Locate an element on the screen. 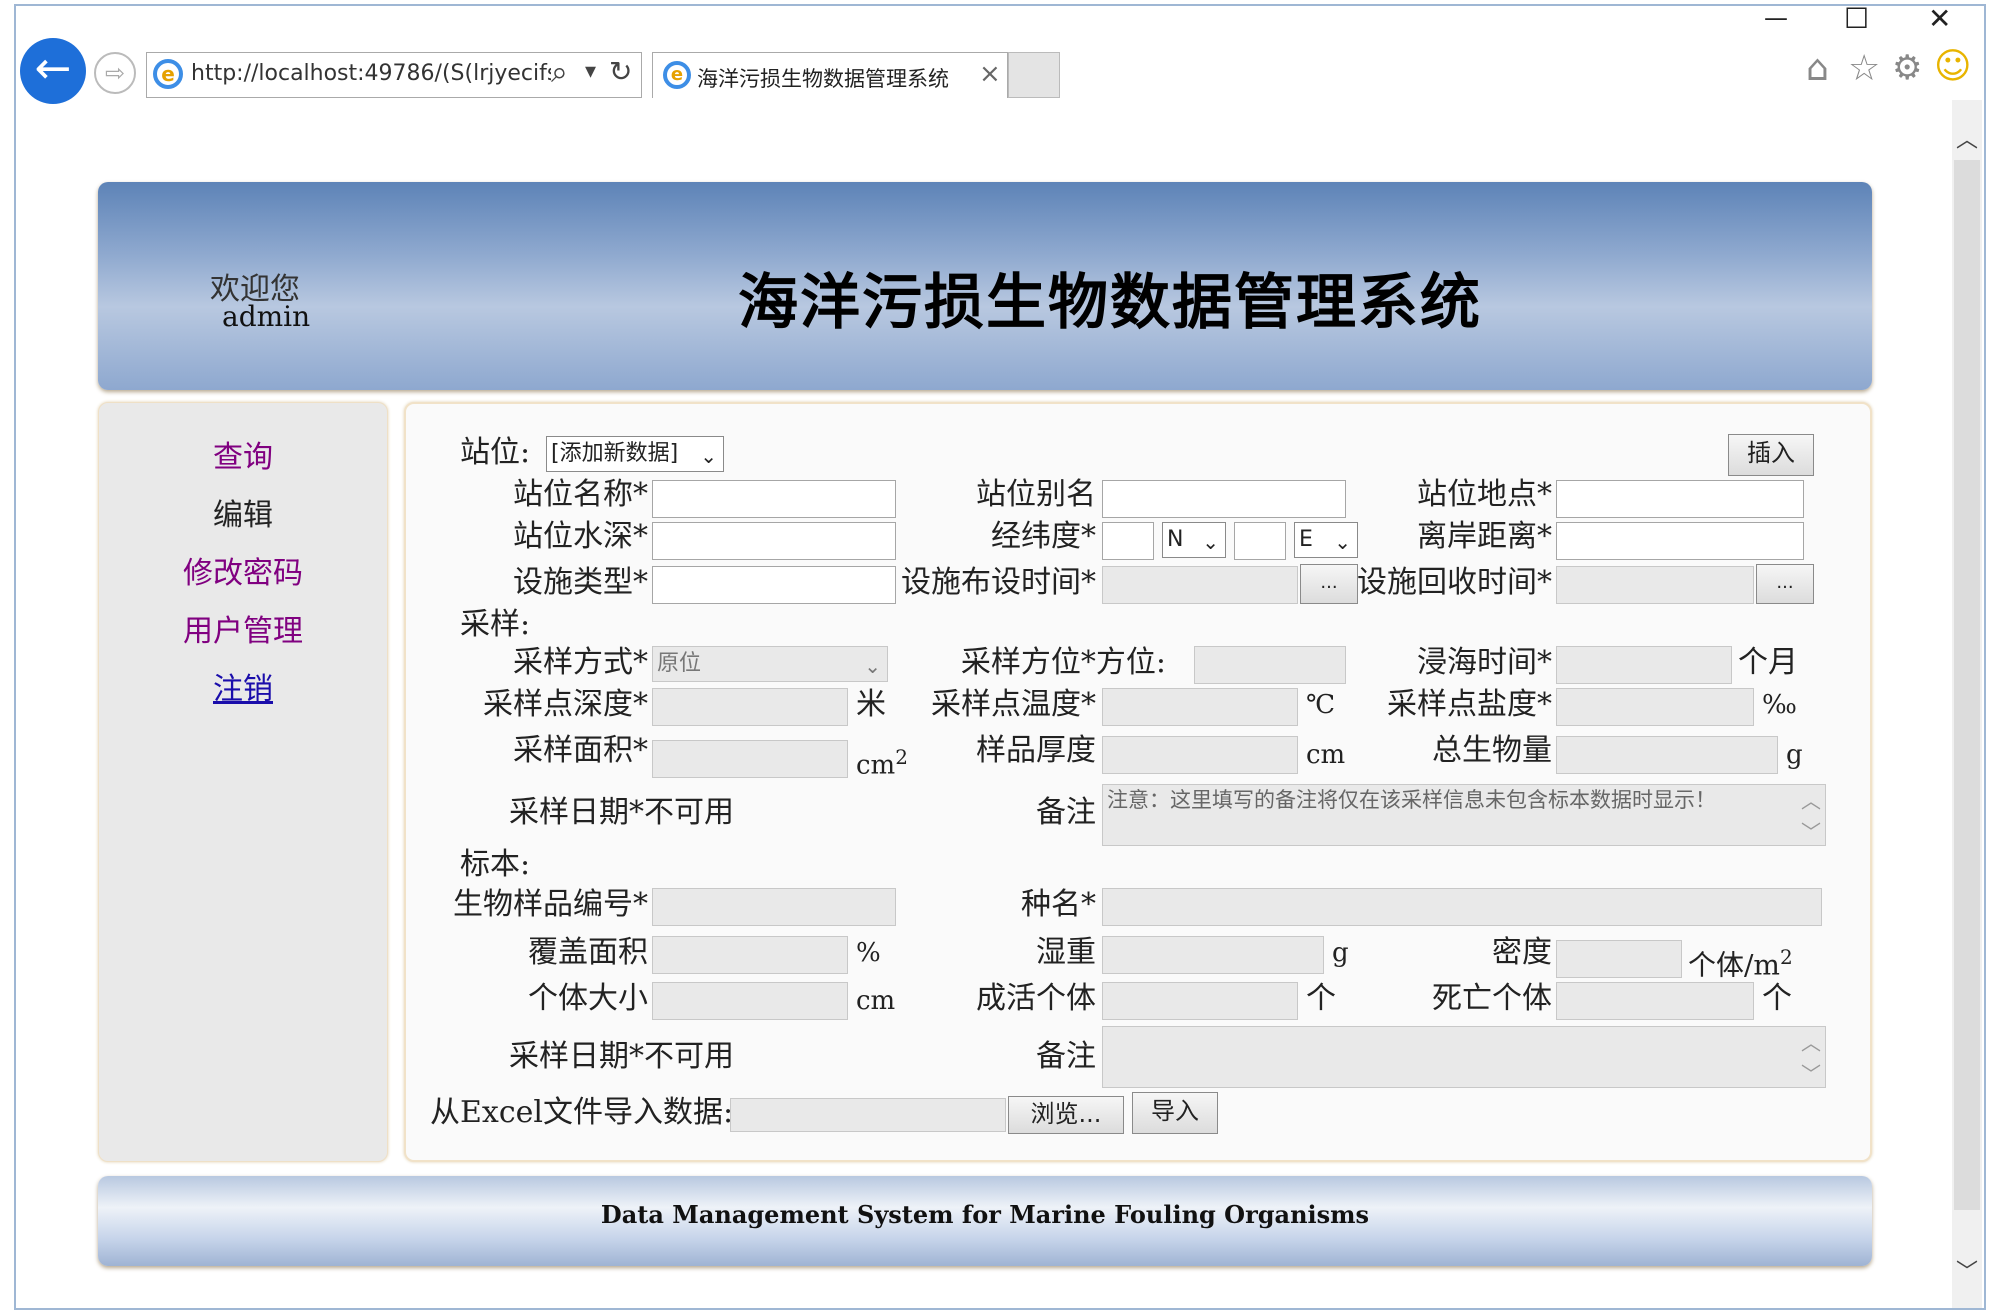 The height and width of the screenshot is (1315, 2000). specimen-id-label: 生物样品编号* is located at coordinates (550, 904).